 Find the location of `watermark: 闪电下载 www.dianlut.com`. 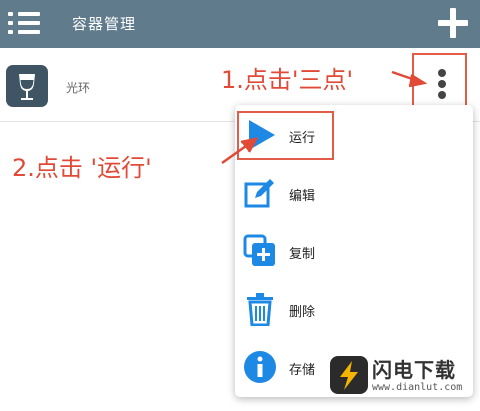

watermark: 闪电下载 www.dianlut.com is located at coordinates (405, 378).